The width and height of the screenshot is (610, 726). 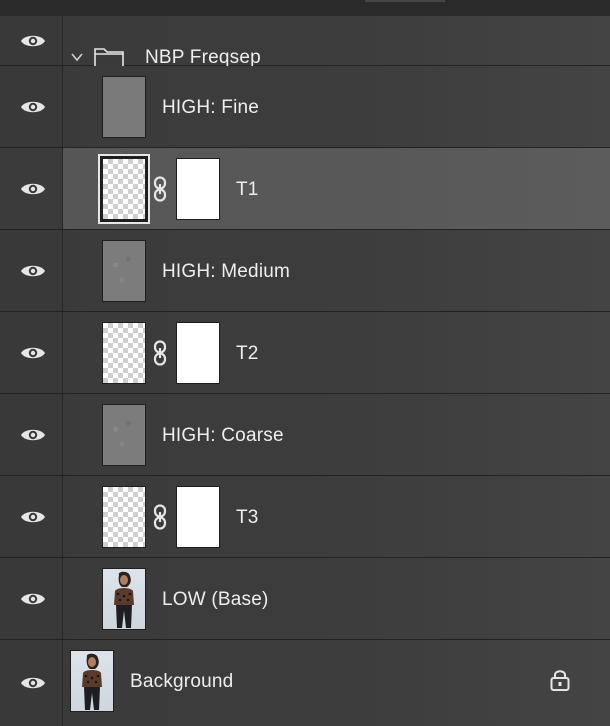 I want to click on layer-row: T3, so click(x=305, y=517).